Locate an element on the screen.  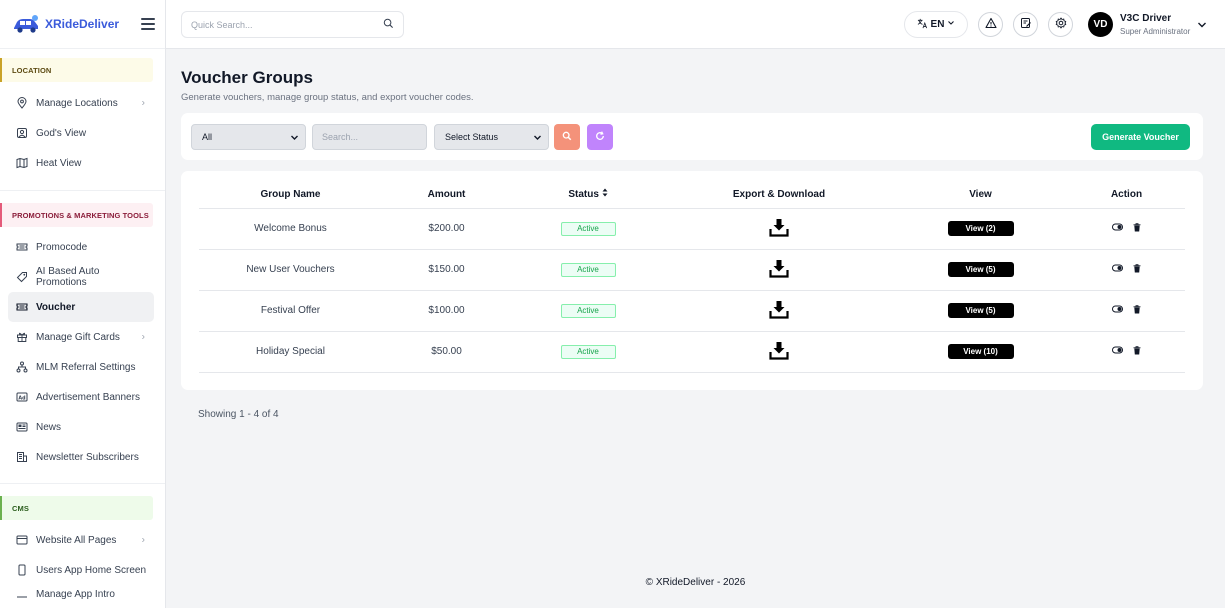
ad-icon: Ad is located at coordinates (22, 397).